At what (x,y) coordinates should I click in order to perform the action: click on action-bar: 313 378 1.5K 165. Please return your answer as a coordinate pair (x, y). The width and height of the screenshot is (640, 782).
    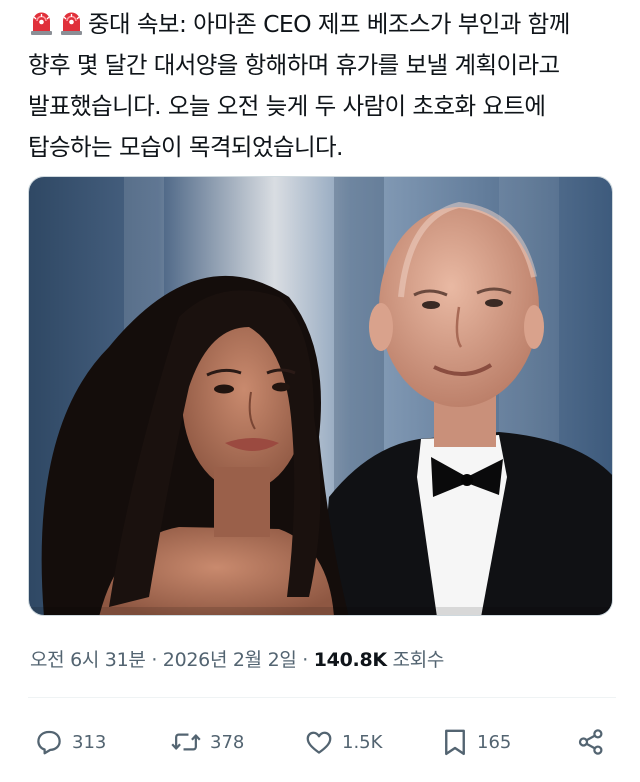
    Looking at the image, I should click on (320, 743).